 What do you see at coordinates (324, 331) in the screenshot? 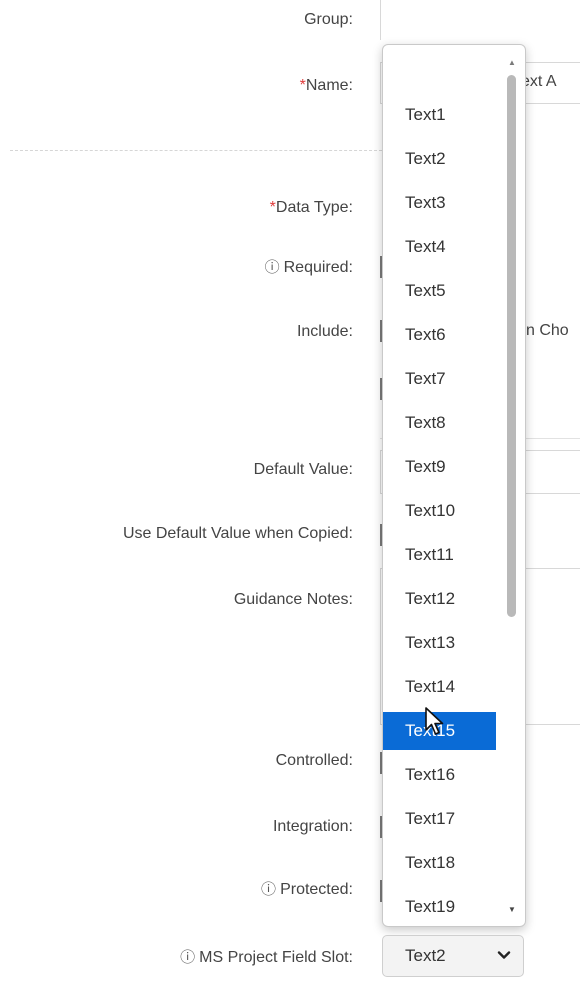
I see `include-label: Include:` at bounding box center [324, 331].